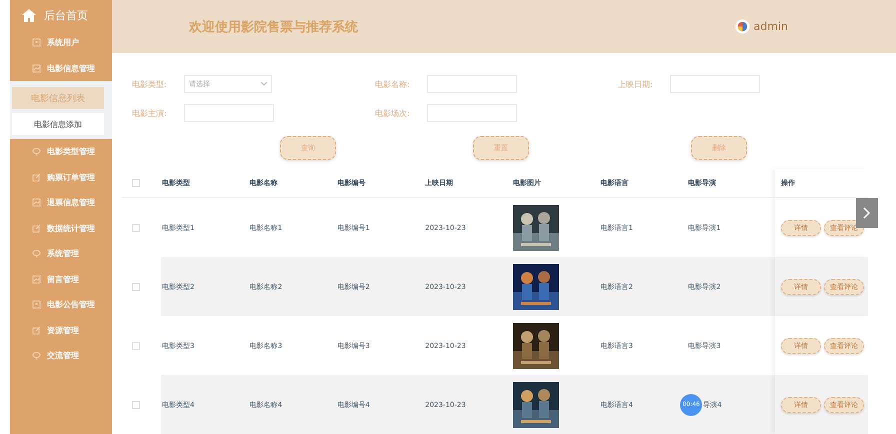 The image size is (896, 434). What do you see at coordinates (274, 27) in the screenshot?
I see `page-title: 欢迎使用影院售票与推荐系统` at bounding box center [274, 27].